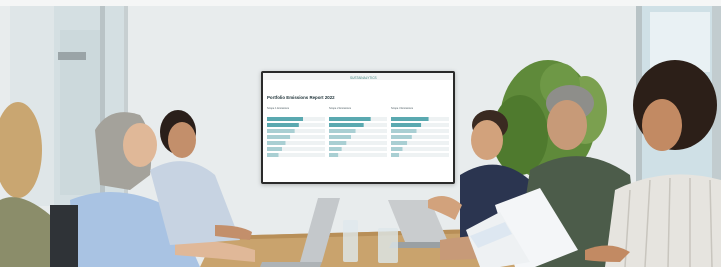 The image size is (721, 267). Describe the element at coordinates (278, 108) in the screenshot. I see `panel-label: Scope 1 Emissions` at that location.